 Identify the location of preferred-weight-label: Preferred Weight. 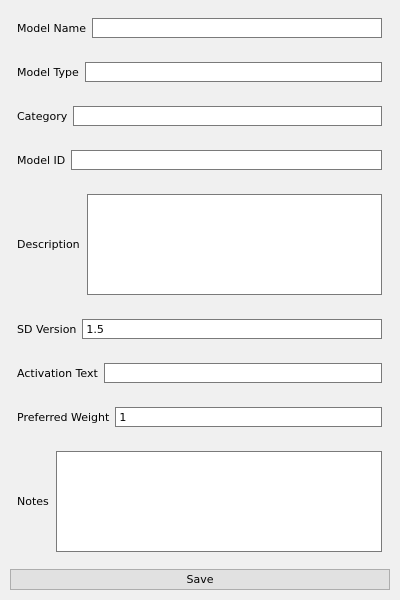
(63, 417).